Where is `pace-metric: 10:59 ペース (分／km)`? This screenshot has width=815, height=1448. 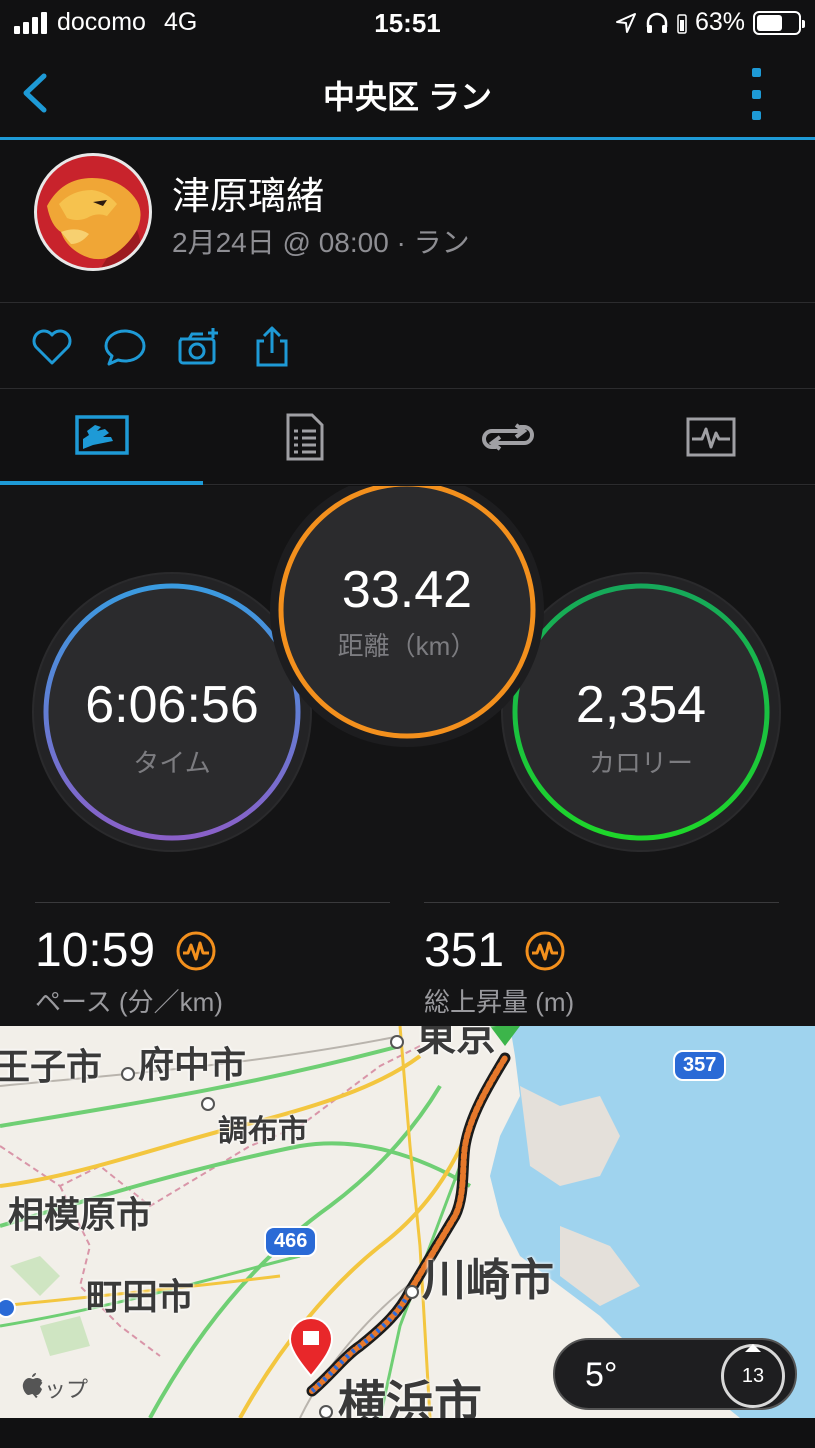
pace-metric: 10:59 ペース (分／km) is located at coordinates (212, 960).